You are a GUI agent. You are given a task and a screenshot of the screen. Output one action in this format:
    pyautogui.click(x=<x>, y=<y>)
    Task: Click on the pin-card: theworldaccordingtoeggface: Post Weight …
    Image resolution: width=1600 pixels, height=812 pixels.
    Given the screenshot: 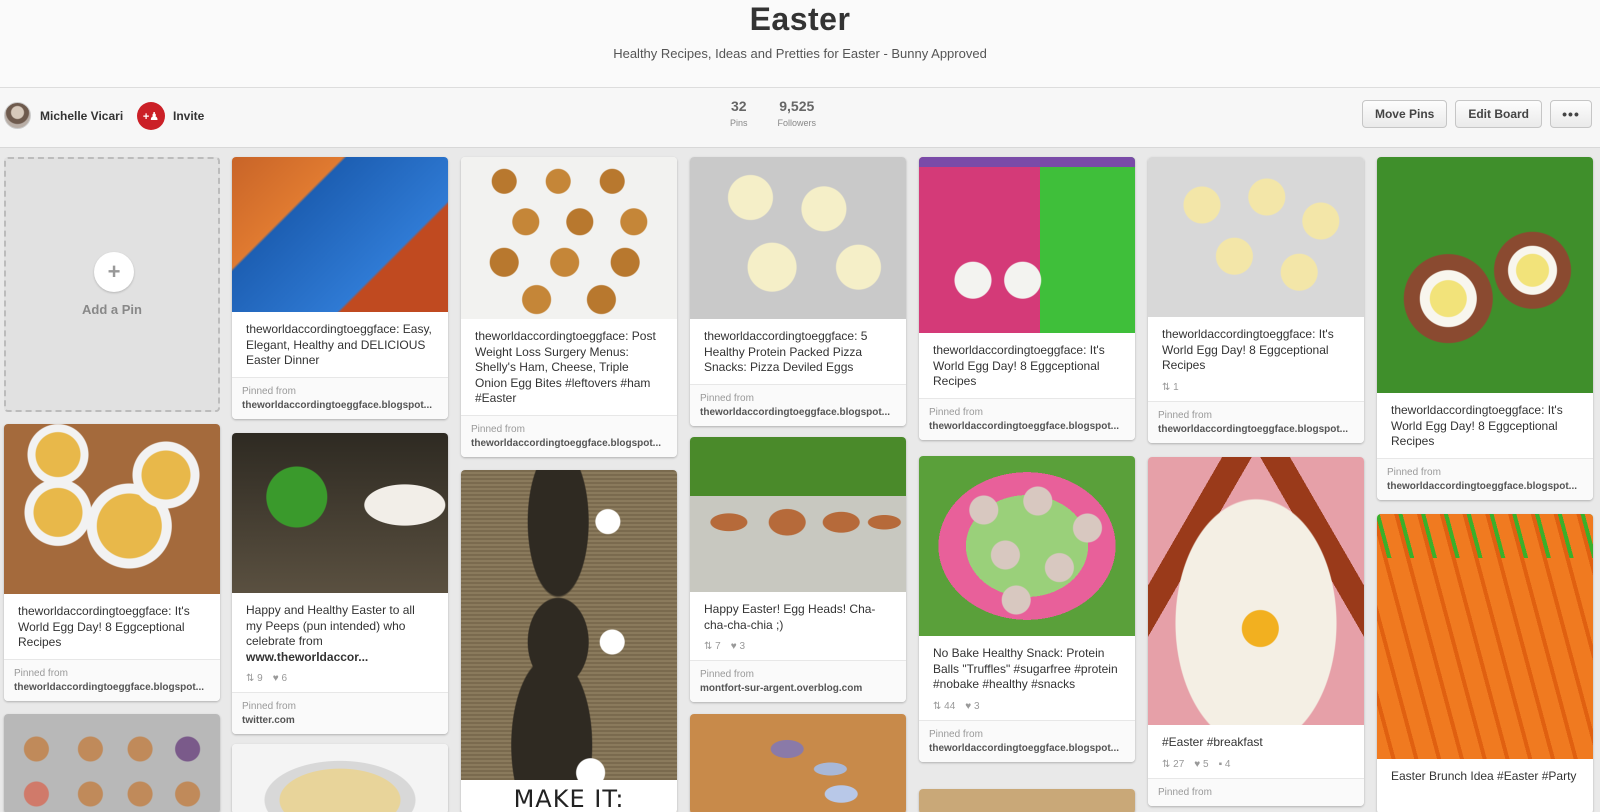 What is the action you would take?
    pyautogui.click(x=569, y=307)
    